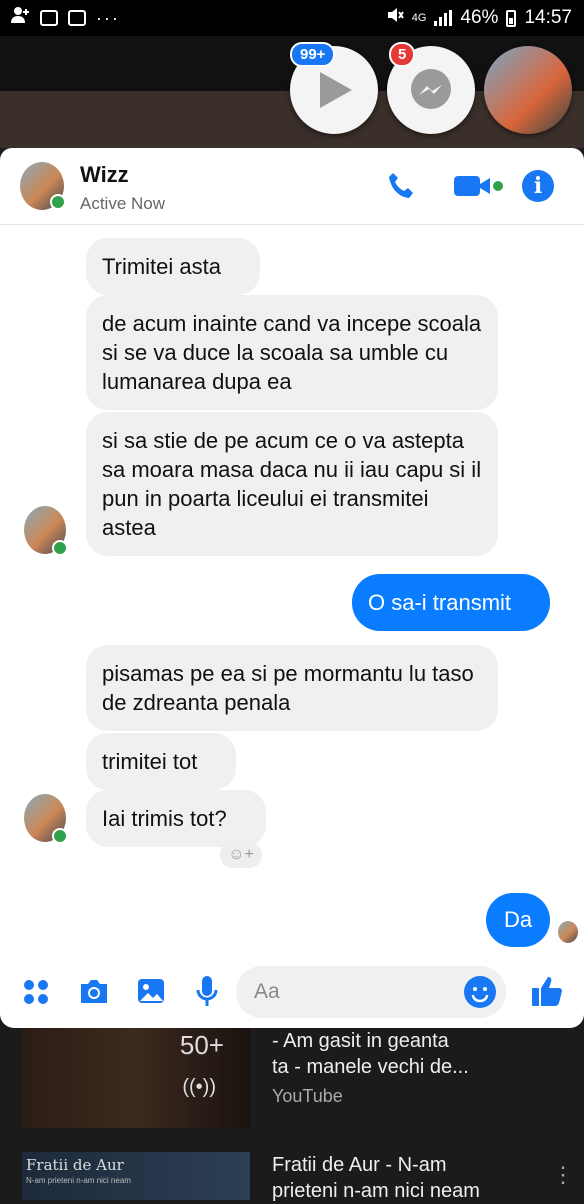  Describe the element at coordinates (20, 18) in the screenshot. I see `add-contact-icon` at that location.